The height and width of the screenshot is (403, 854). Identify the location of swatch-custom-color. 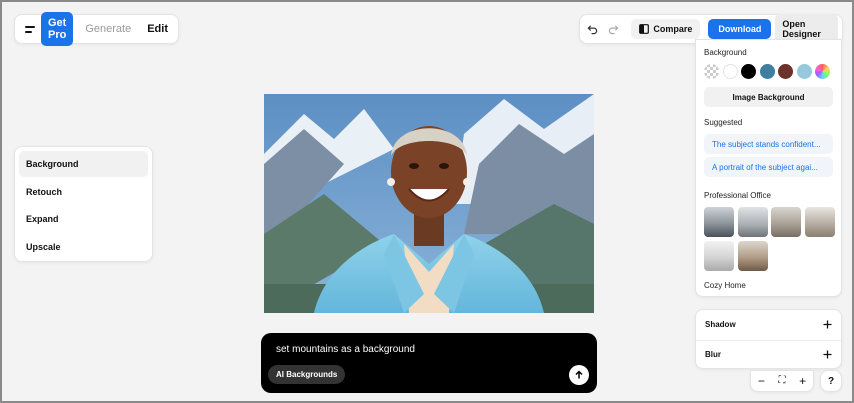
(822, 71).